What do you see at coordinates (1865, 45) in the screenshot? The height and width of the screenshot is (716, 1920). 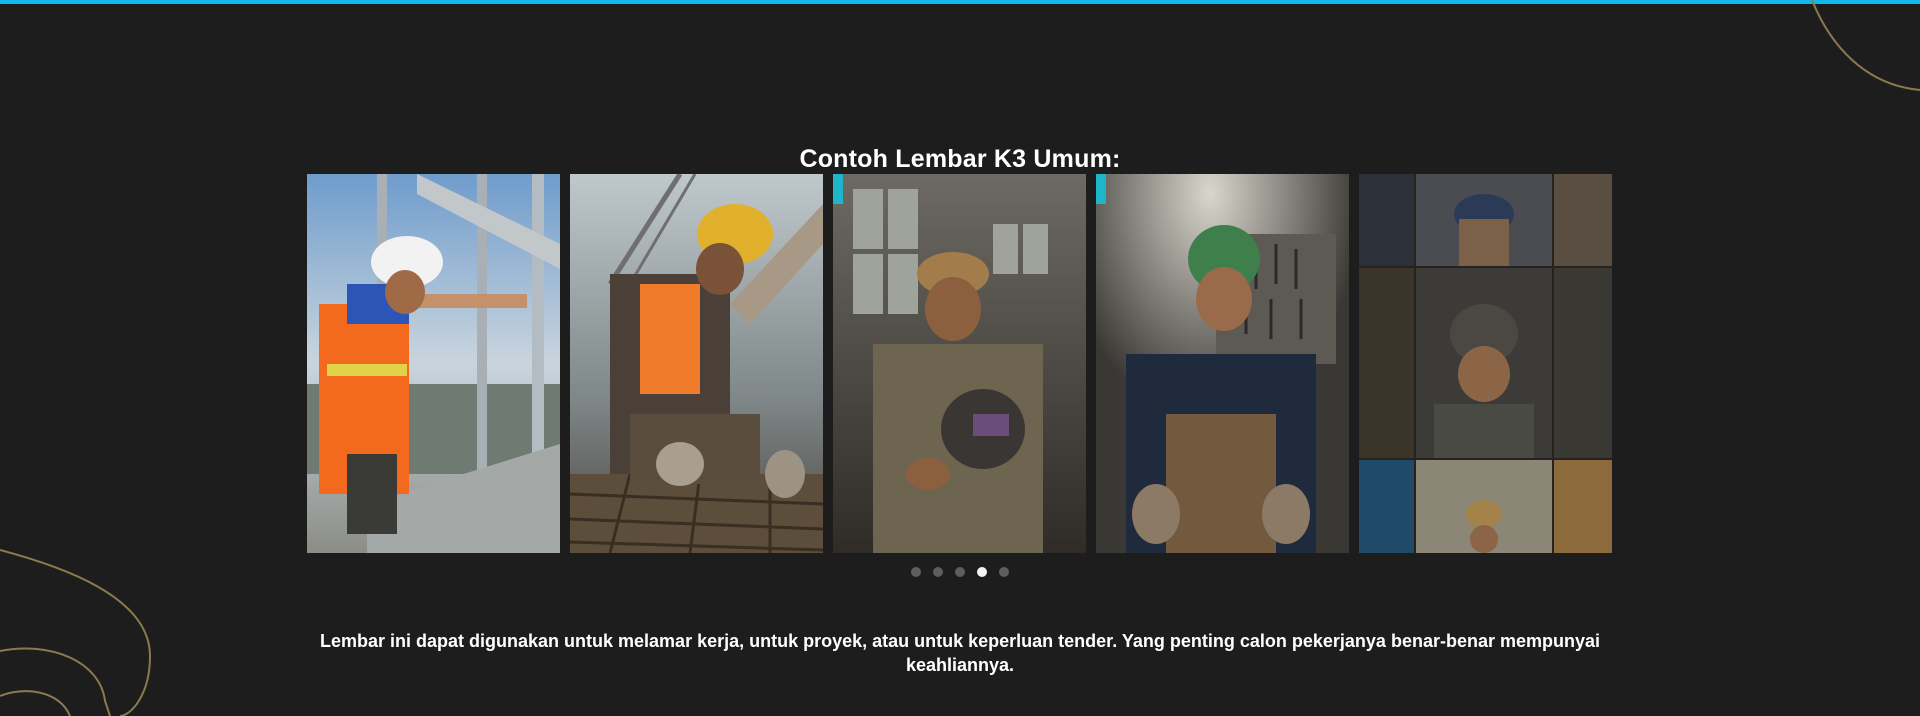 I see `decorative-curve-top-right` at bounding box center [1865, 45].